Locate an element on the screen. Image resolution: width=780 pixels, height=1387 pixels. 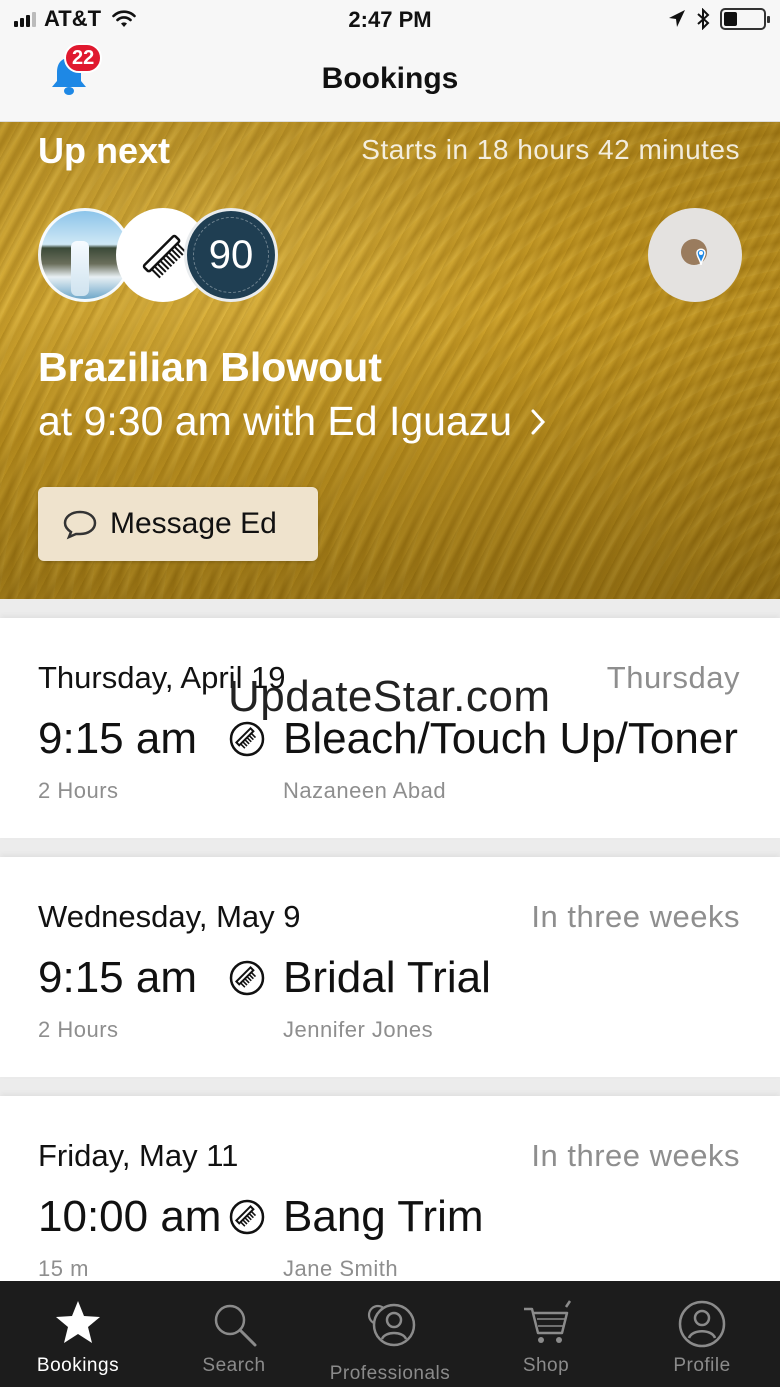
chevron-right-icon is located at coordinates (538, 421).